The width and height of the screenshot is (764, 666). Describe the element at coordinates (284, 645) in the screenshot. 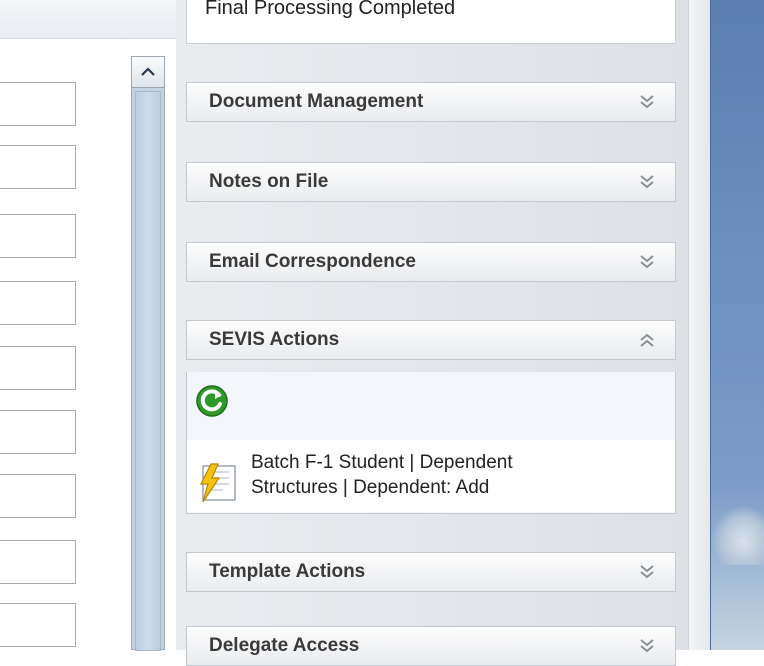

I see `accordion-label: Delegate Access` at that location.